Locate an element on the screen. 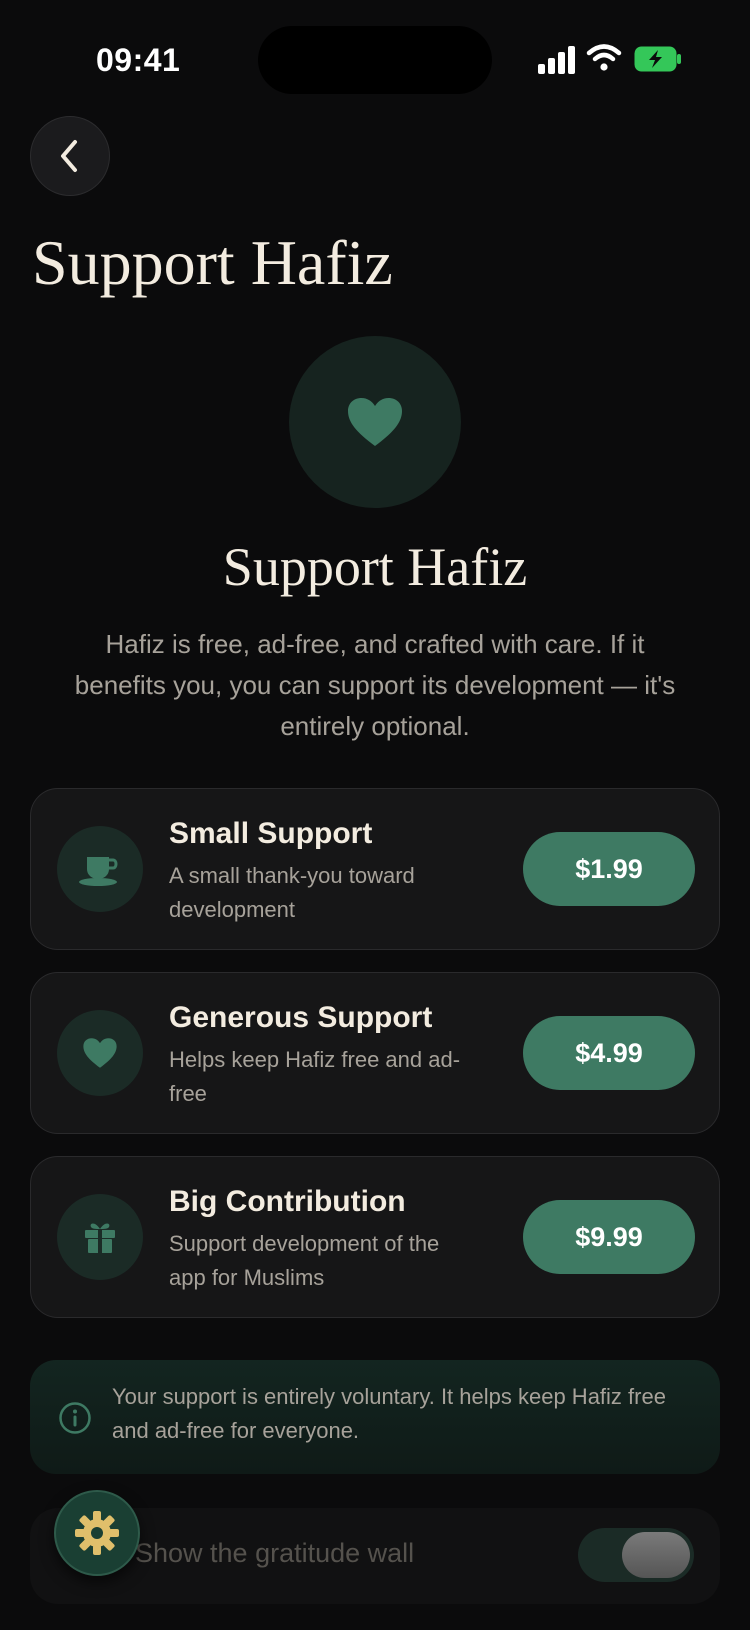 Image resolution: width=750 pixels, height=1630 pixels. gift-icon is located at coordinates (100, 1238).